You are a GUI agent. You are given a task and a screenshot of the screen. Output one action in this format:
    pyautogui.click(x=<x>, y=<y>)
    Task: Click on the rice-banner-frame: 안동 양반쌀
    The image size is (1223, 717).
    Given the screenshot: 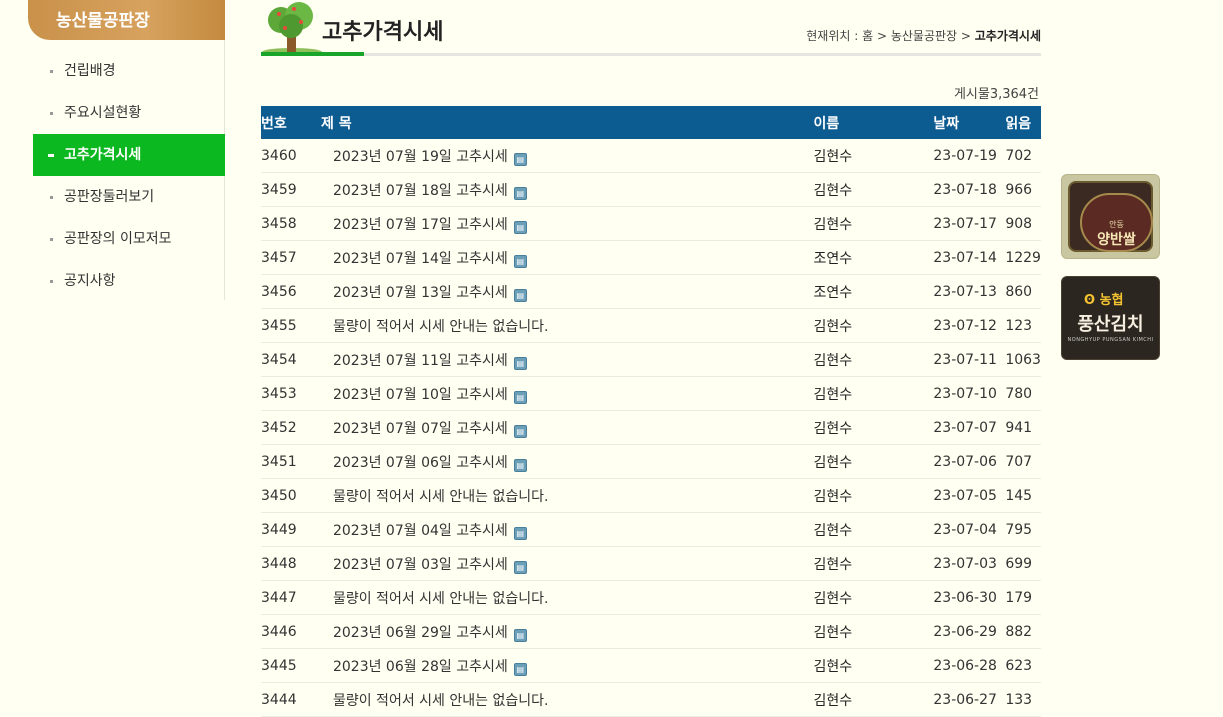 What is the action you would take?
    pyautogui.click(x=1110, y=216)
    